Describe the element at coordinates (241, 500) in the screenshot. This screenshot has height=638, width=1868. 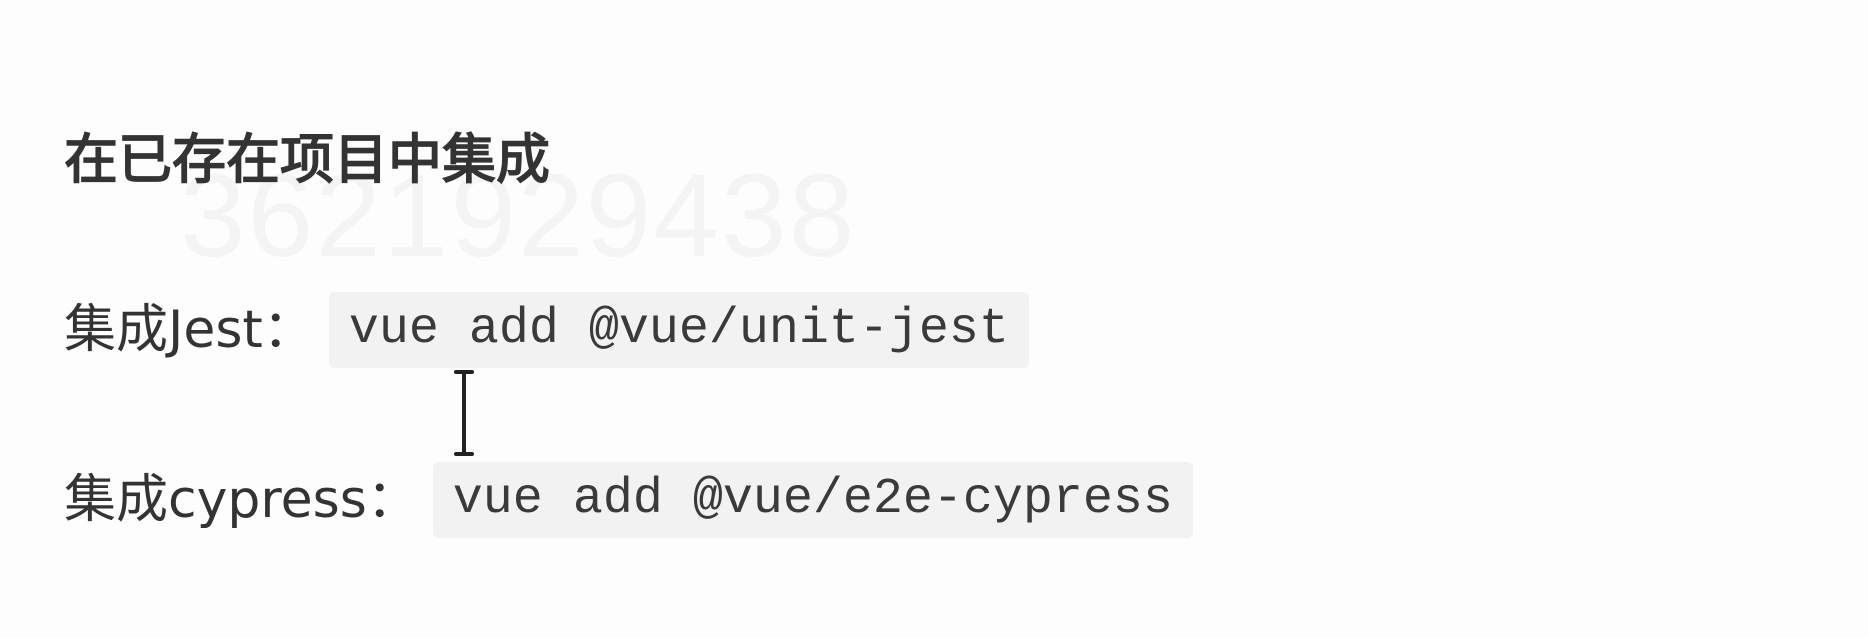
I see `cypress-label: 集成cypress：` at that location.